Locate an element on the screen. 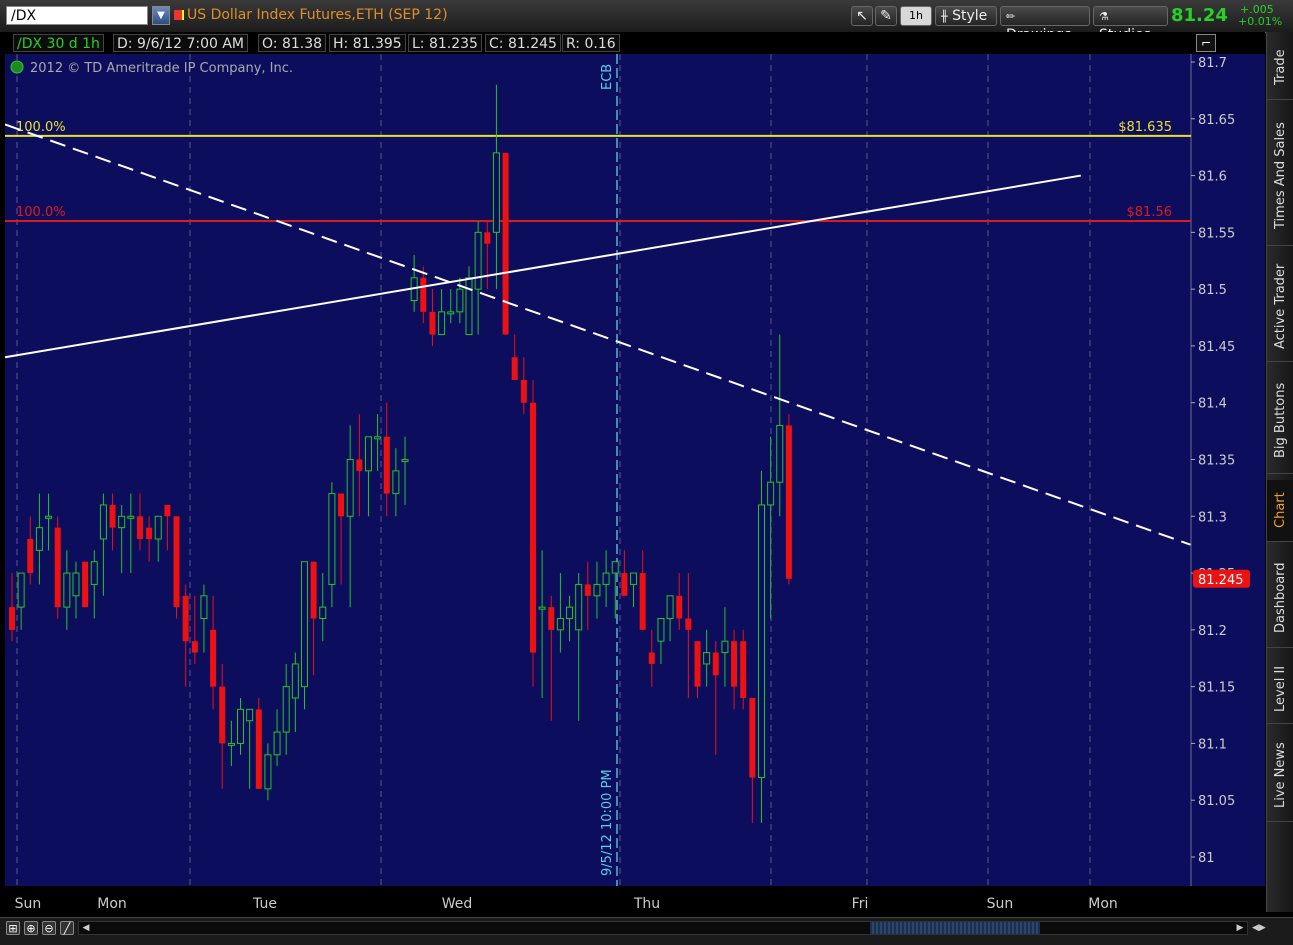  side-tab-active-trader: Active Trader is located at coordinates (1280, 307).